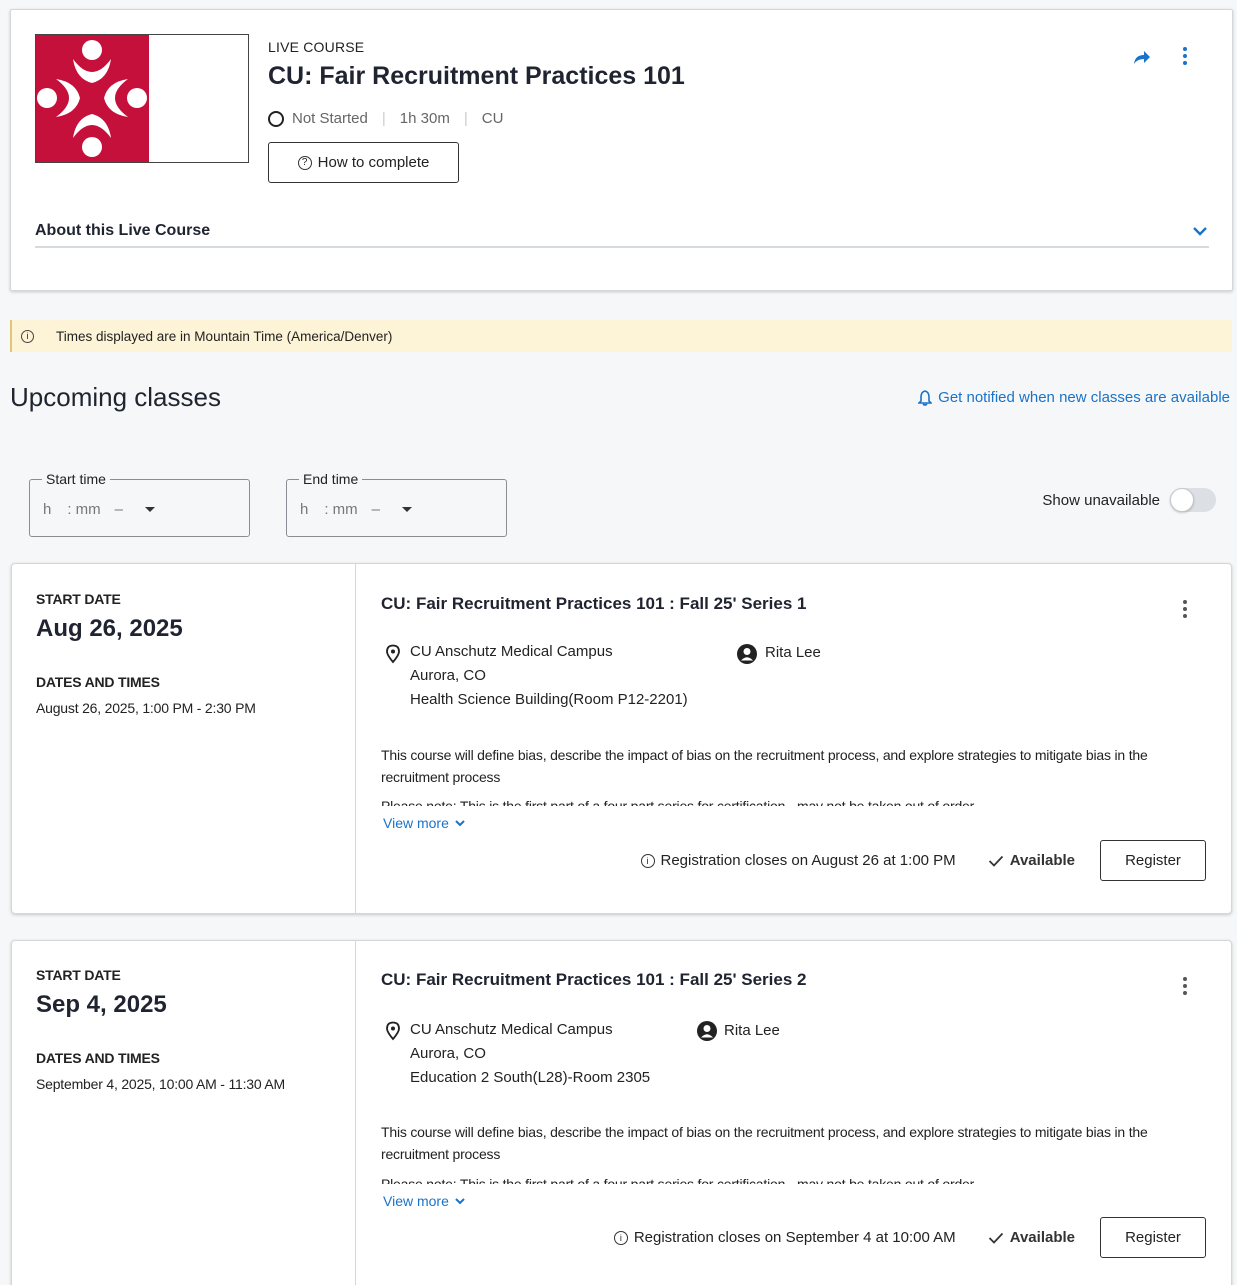 The image size is (1237, 1285). I want to click on start-time-label: Start time, so click(76, 479).